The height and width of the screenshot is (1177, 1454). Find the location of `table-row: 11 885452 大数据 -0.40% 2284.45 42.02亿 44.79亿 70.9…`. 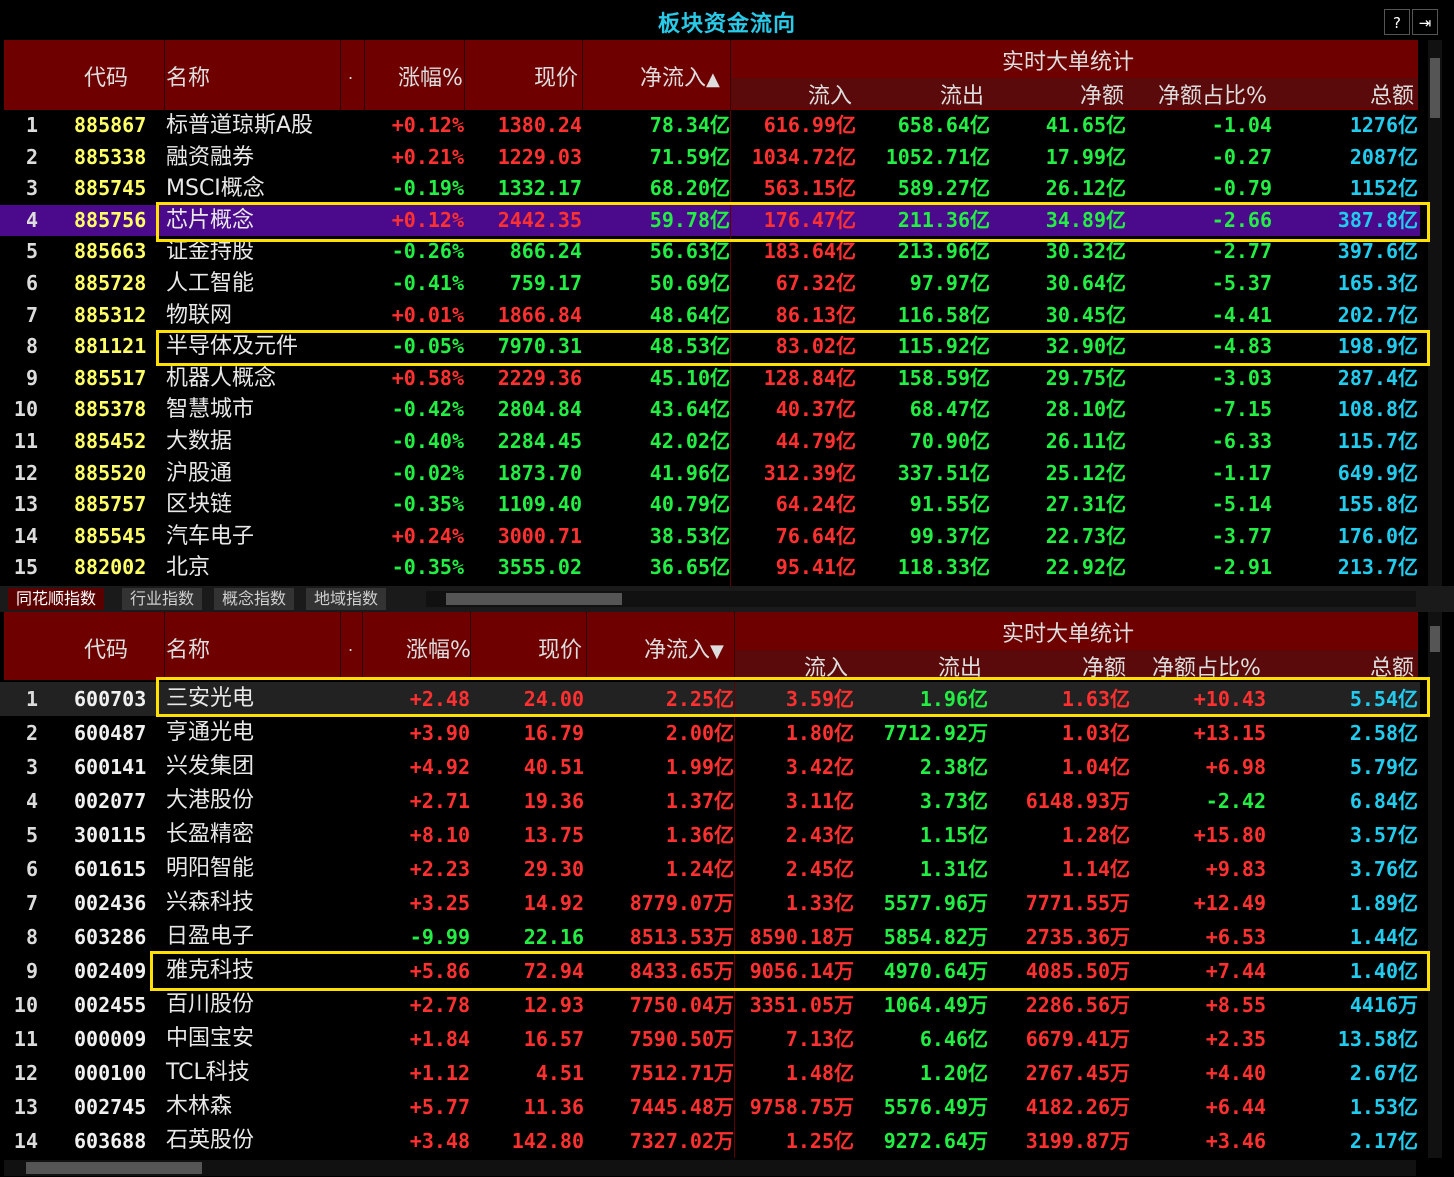

table-row: 11 885452 大数据 -0.40% 2284.45 42.02亿 44.79亿 70.9… is located at coordinates (710, 442).